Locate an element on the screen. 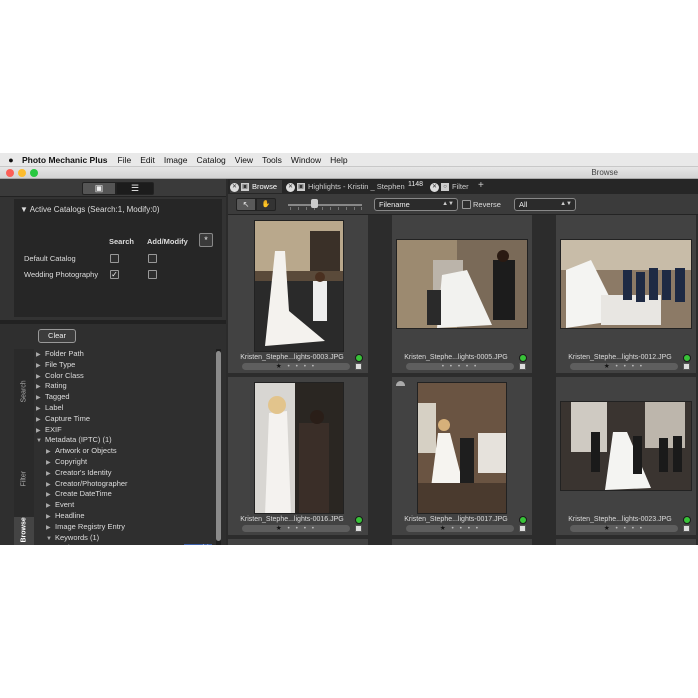  catalogs-header: ▼ Active Catalogs (Search:1, Modify:0) is located at coordinates (90, 209).